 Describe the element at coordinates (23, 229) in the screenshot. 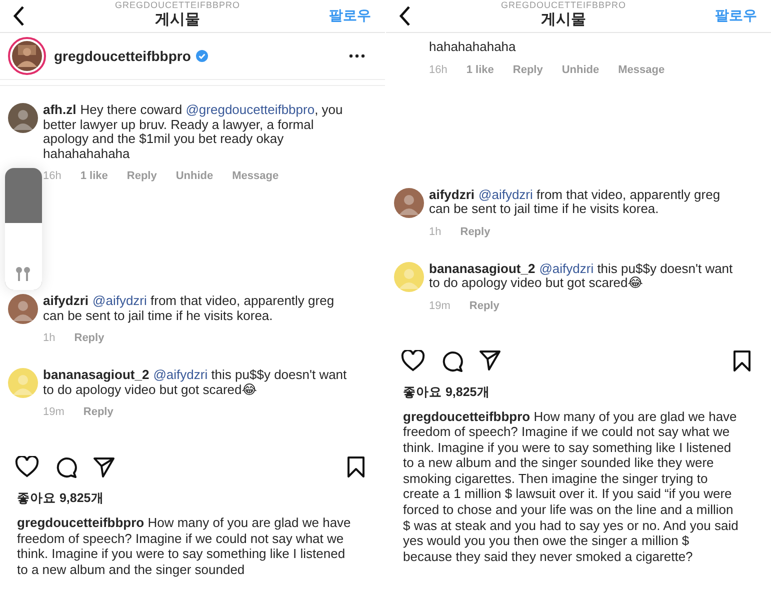

I see `volume-overlay` at that location.